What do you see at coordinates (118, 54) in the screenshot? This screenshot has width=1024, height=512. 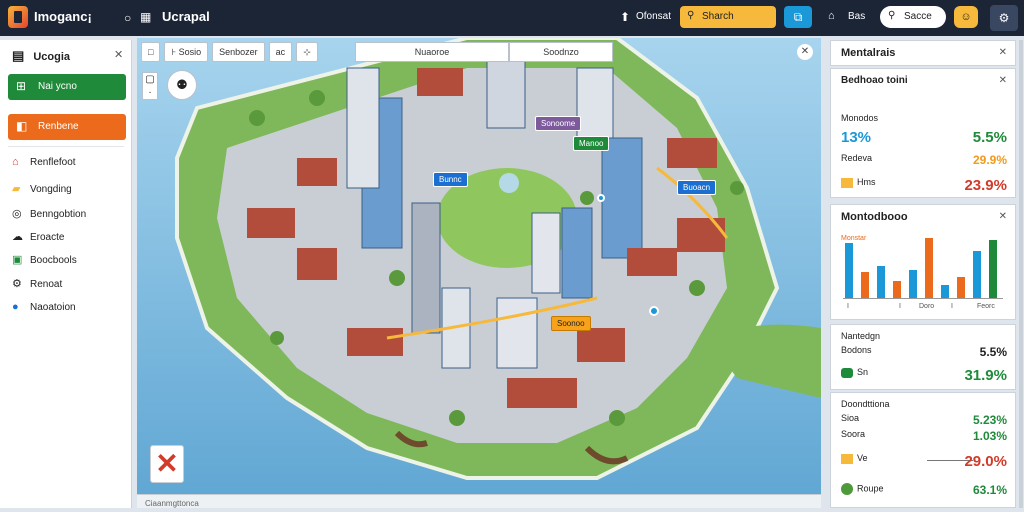 I see `sidebar-close-icon: ✕` at bounding box center [118, 54].